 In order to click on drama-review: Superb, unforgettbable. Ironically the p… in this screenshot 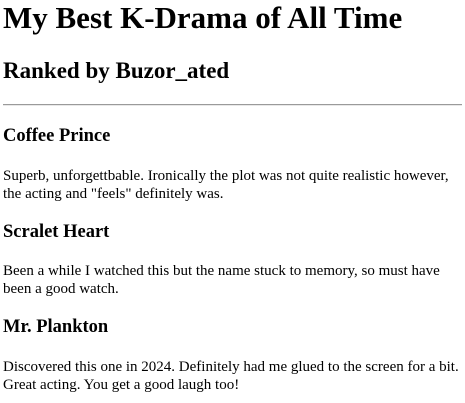, I will do `click(226, 185)`.